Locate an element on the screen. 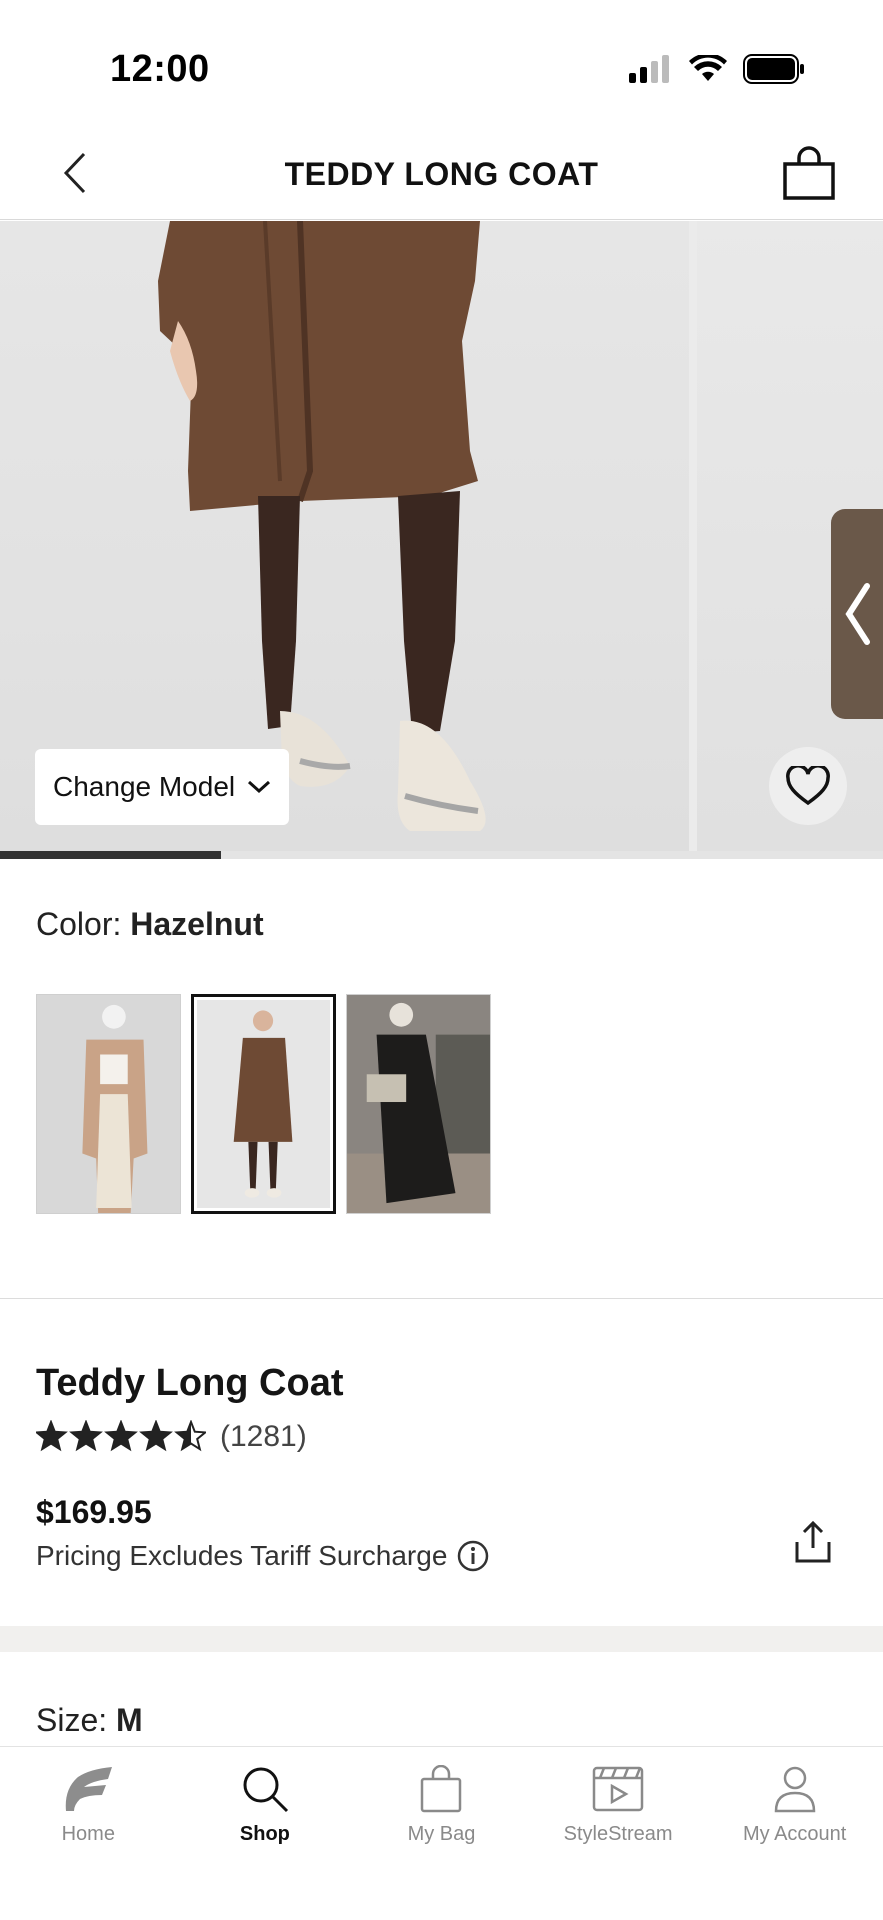 This screenshot has width=883, height=1920. video-clapper-icon is located at coordinates (618, 1789).